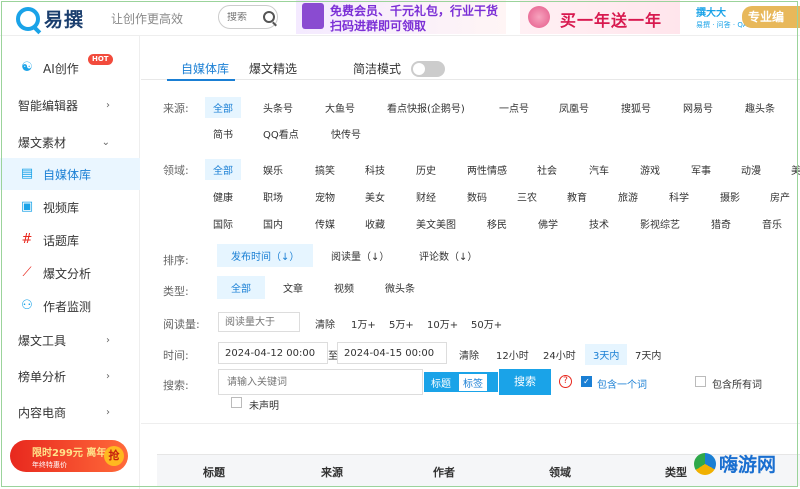  I want to click on field-option: 汽车, so click(599, 169).